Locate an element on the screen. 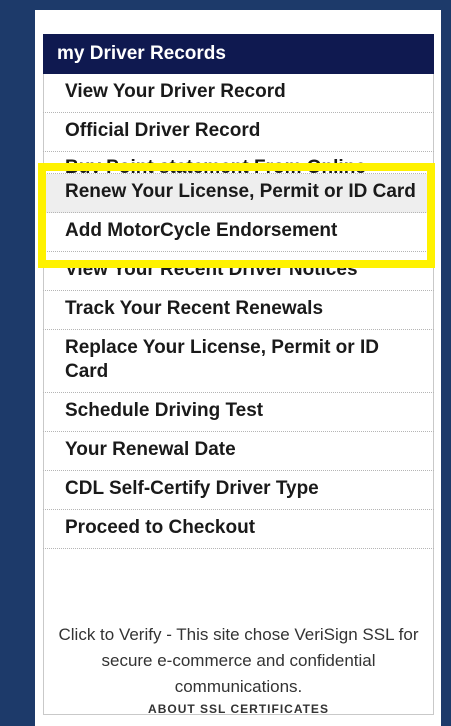  panel-header: my Driver Records is located at coordinates (238, 54).